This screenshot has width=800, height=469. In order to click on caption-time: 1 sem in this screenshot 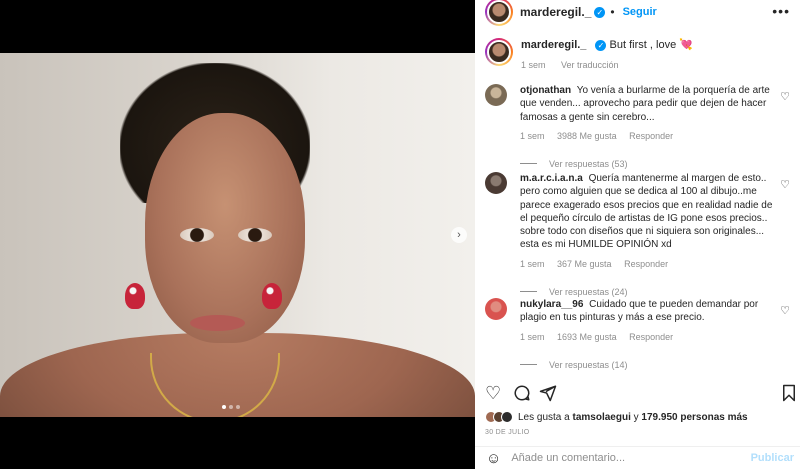, I will do `click(533, 65)`.